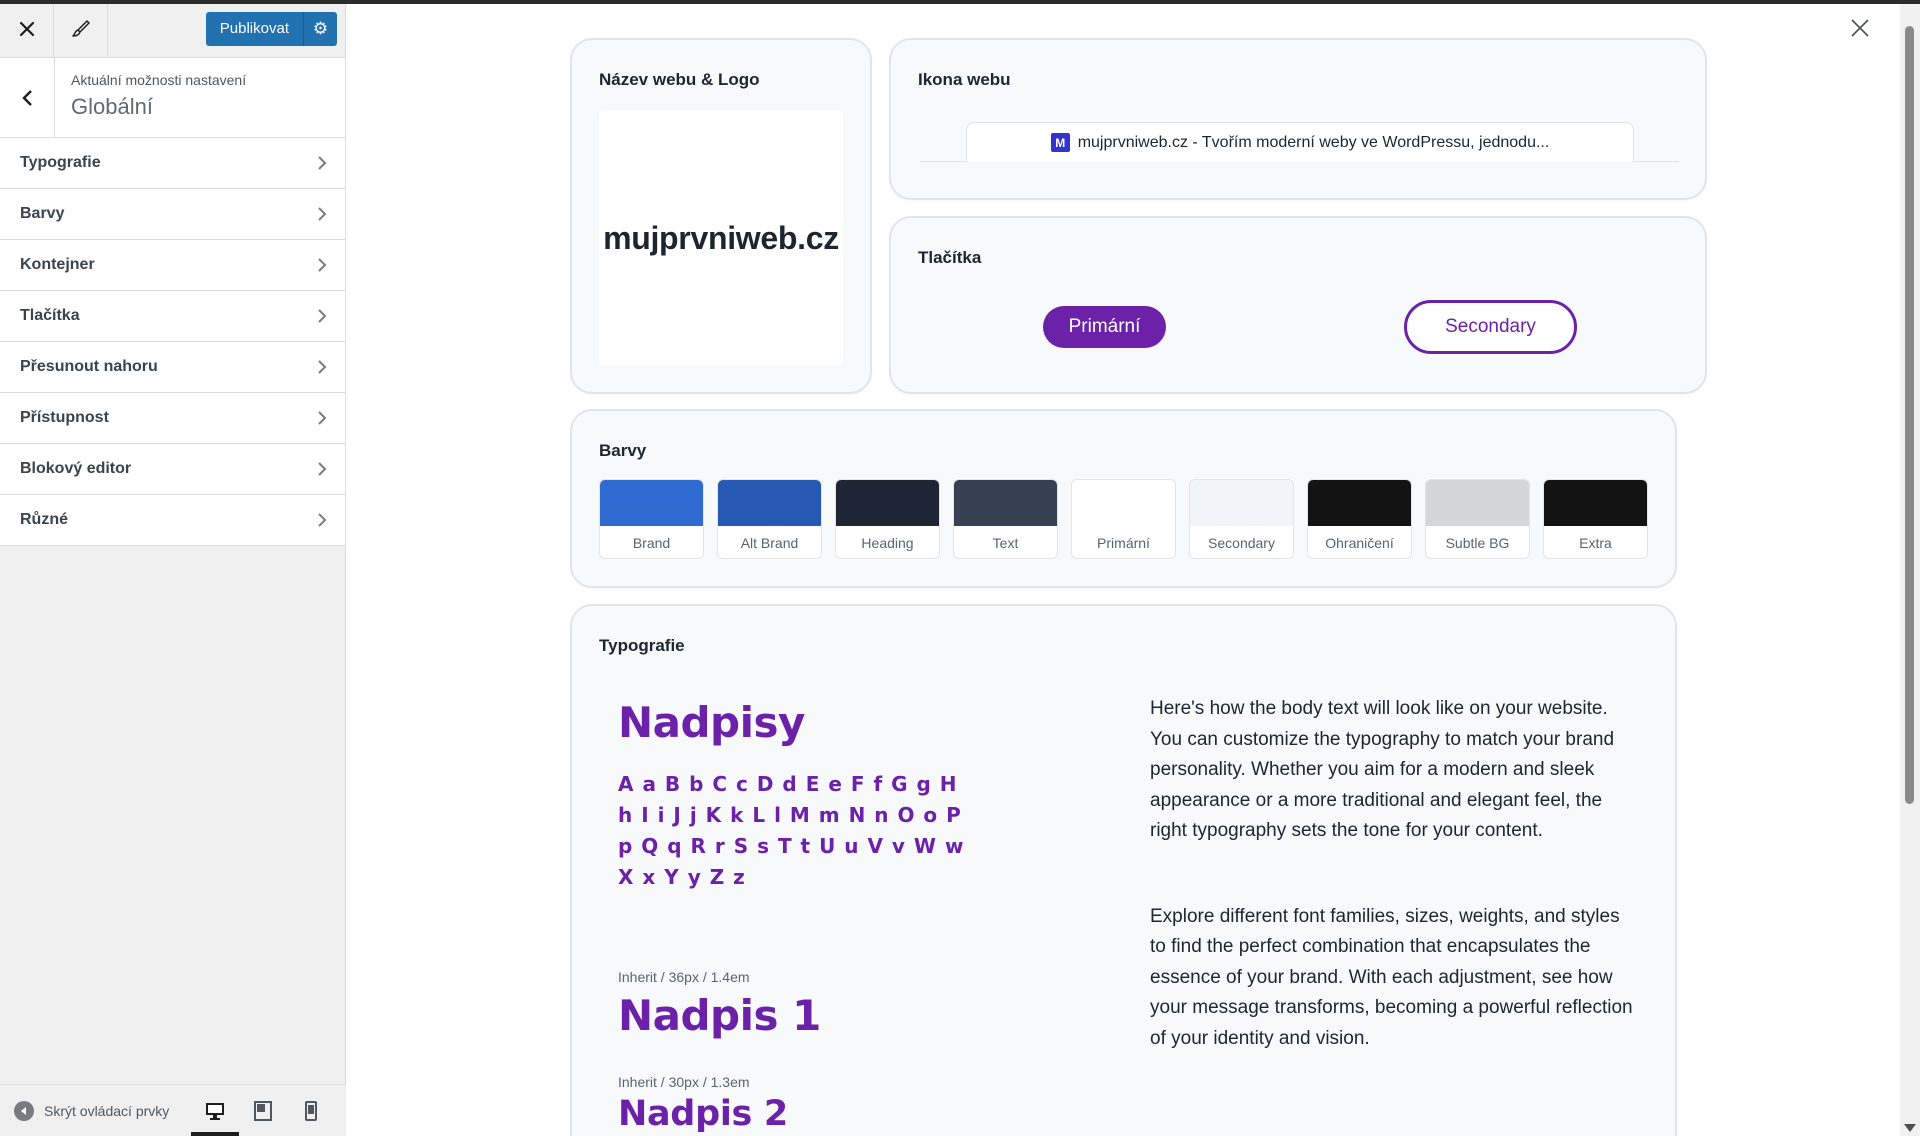 The height and width of the screenshot is (1136, 1920). Describe the element at coordinates (1909, 415) in the screenshot. I see `scrollbar-thumb` at that location.